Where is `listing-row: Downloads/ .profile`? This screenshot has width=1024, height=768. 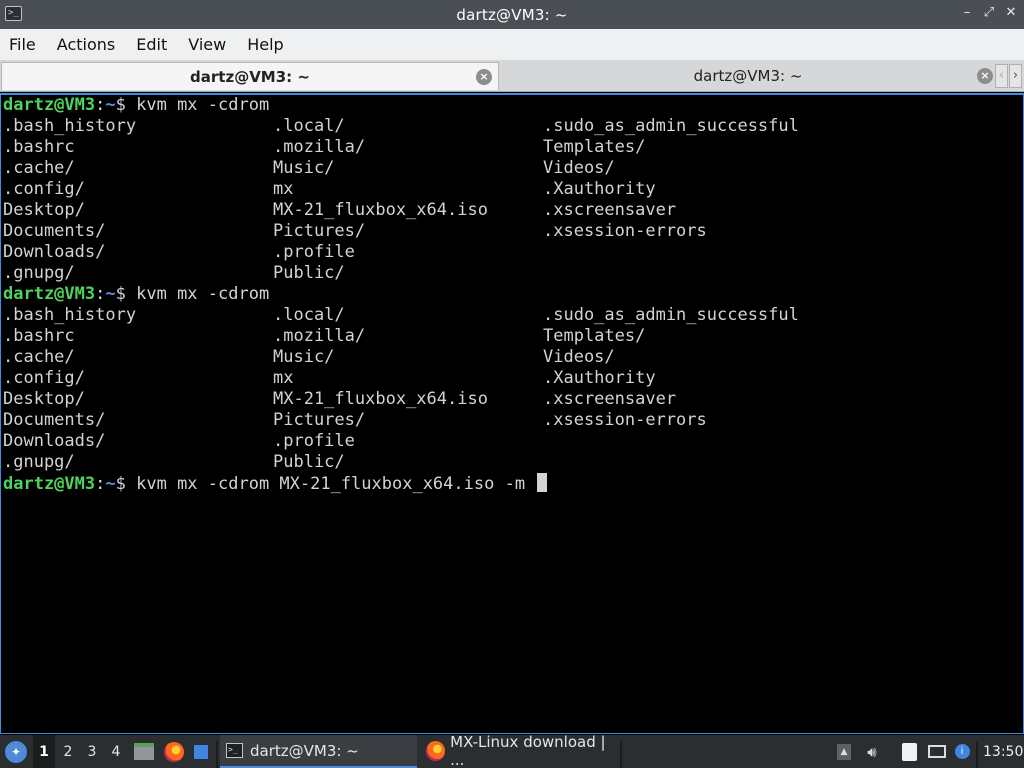
listing-row: Downloads/ .profile is located at coordinates (513, 441).